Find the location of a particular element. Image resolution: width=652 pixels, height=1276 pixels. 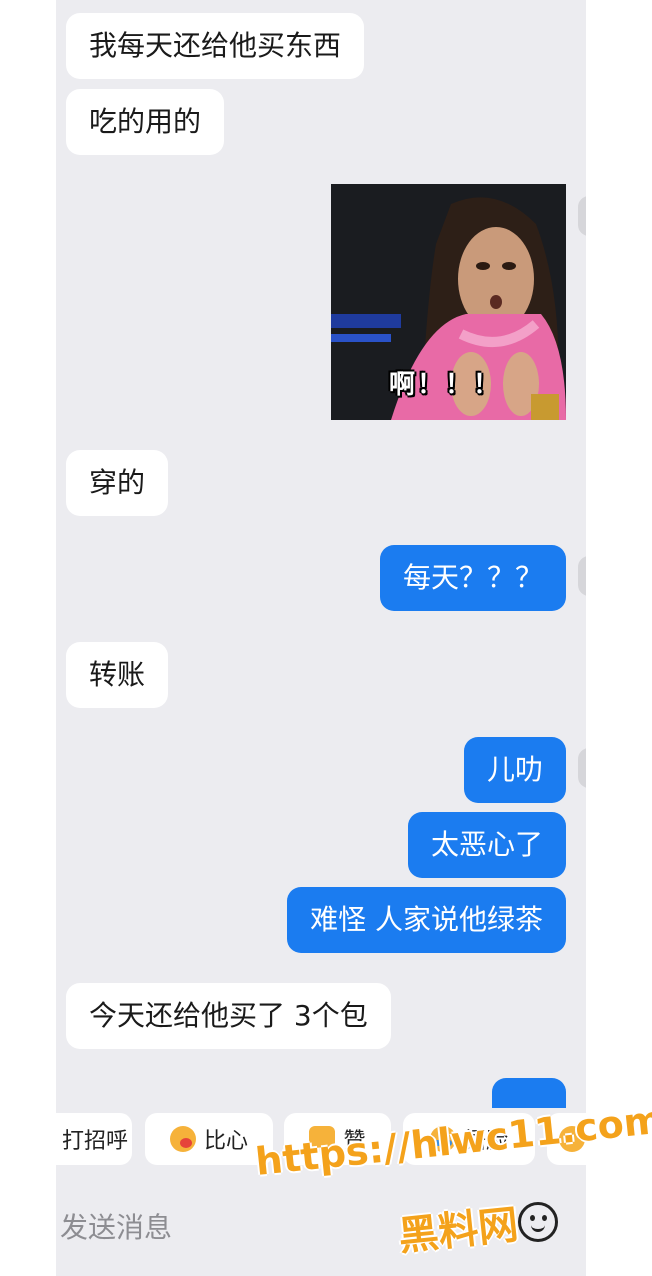

message-outgoing: 难怪 人家说他绿茶 is located at coordinates (426, 920).